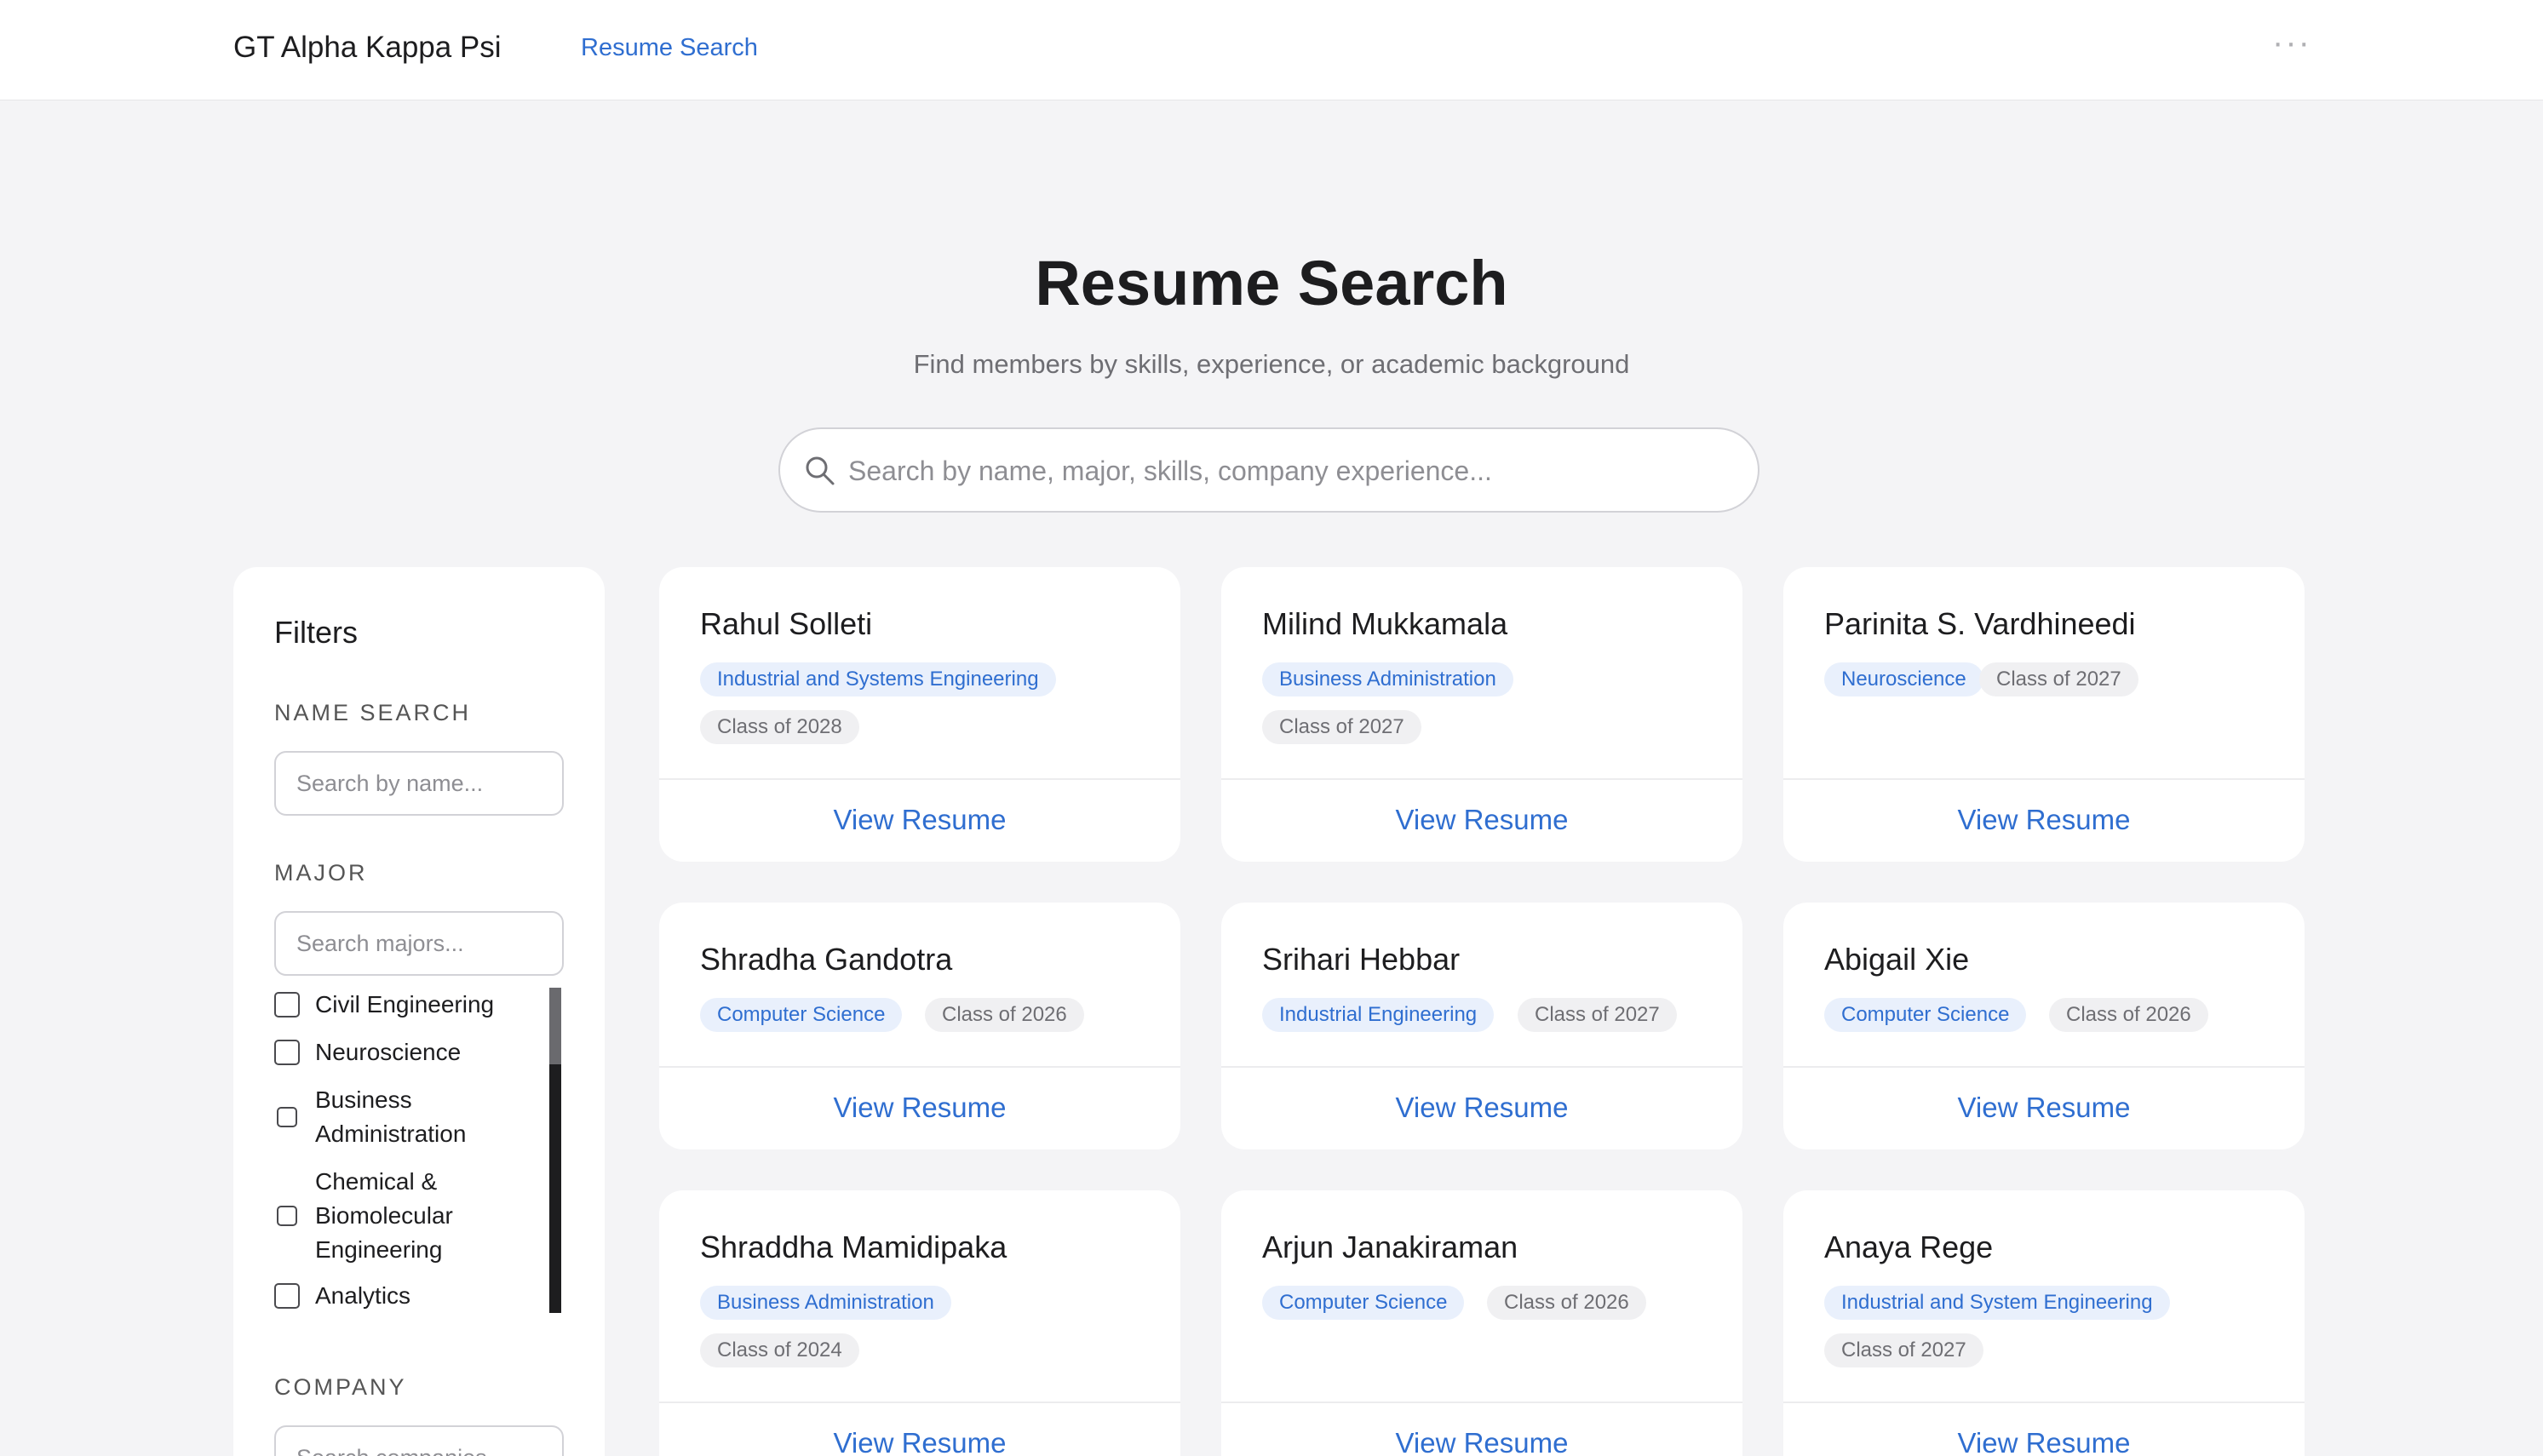  What do you see at coordinates (419, 784) in the screenshot?
I see `name-search-input` at bounding box center [419, 784].